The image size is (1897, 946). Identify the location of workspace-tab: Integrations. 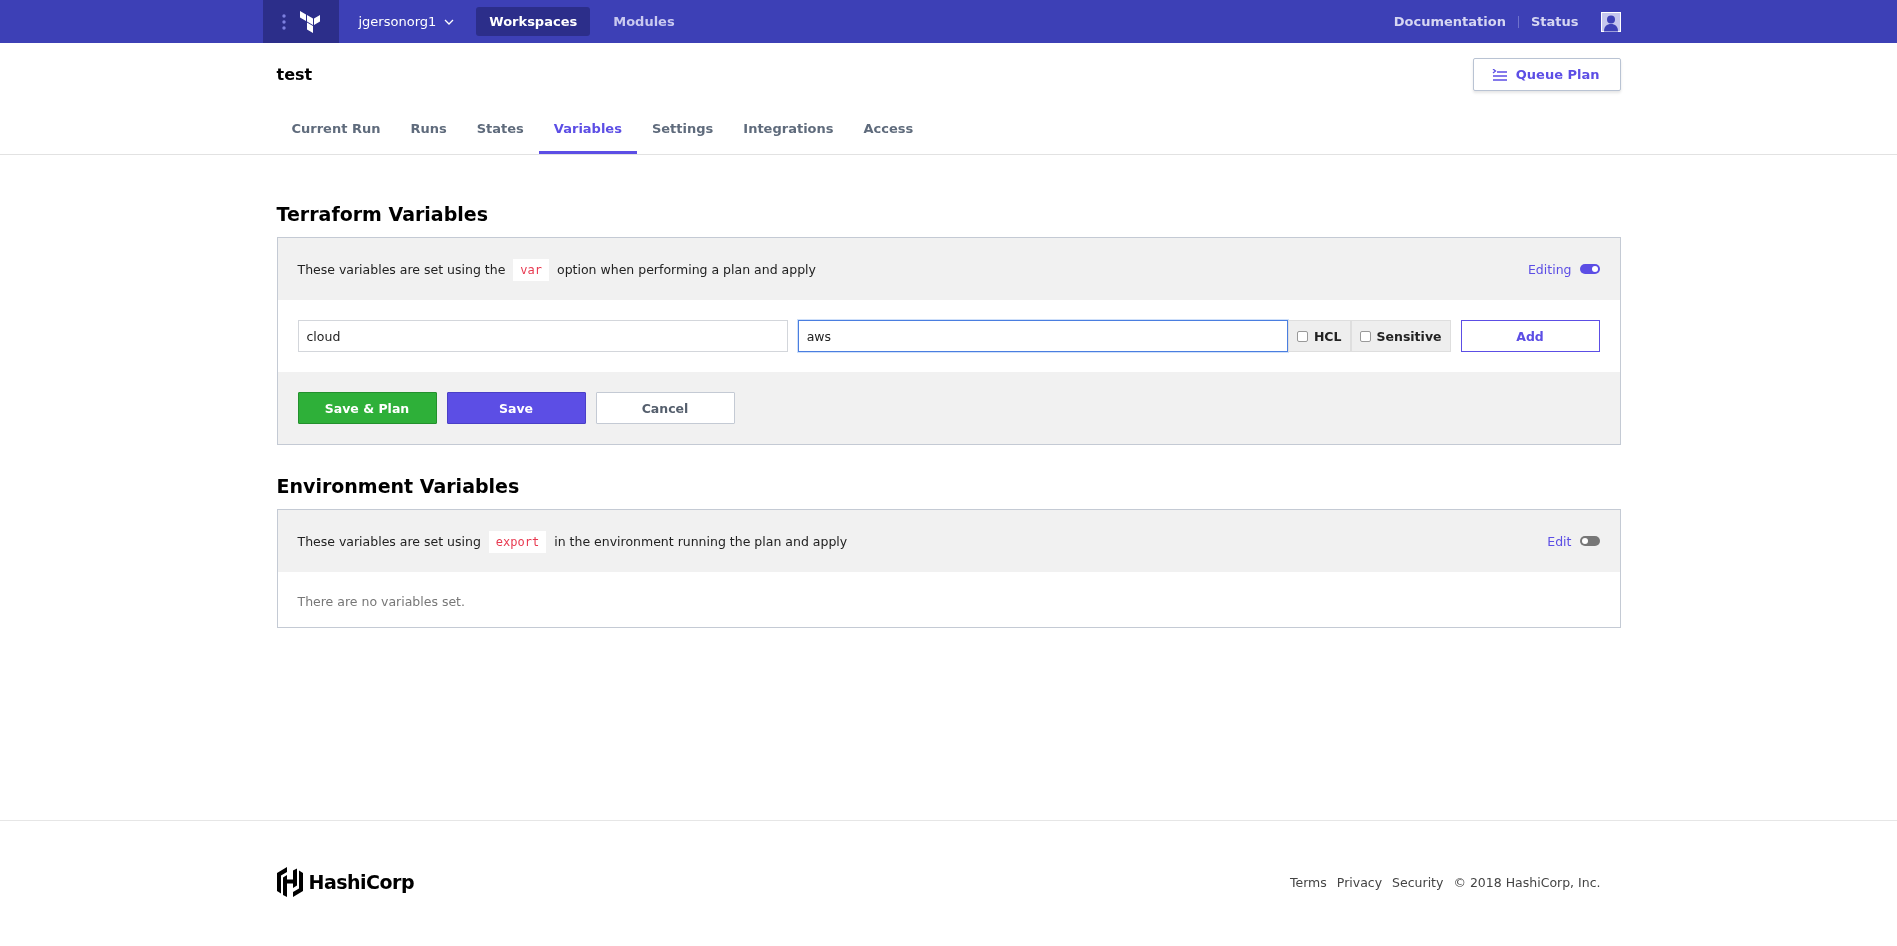
(788, 132).